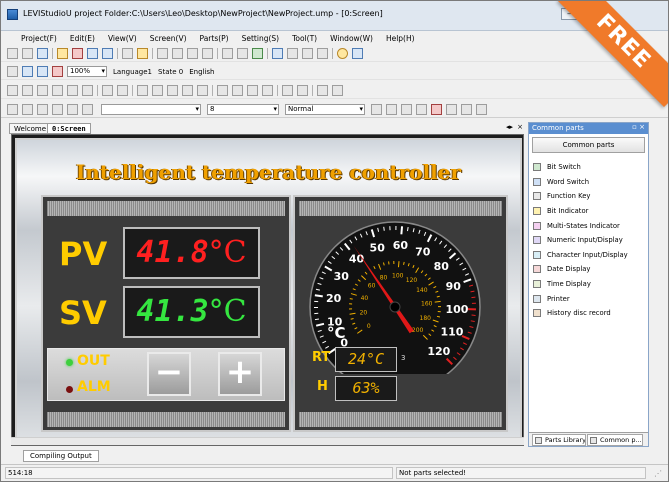 The width and height of the screenshot is (669, 482). Describe the element at coordinates (436, 109) in the screenshot. I see `color-icon` at that location.